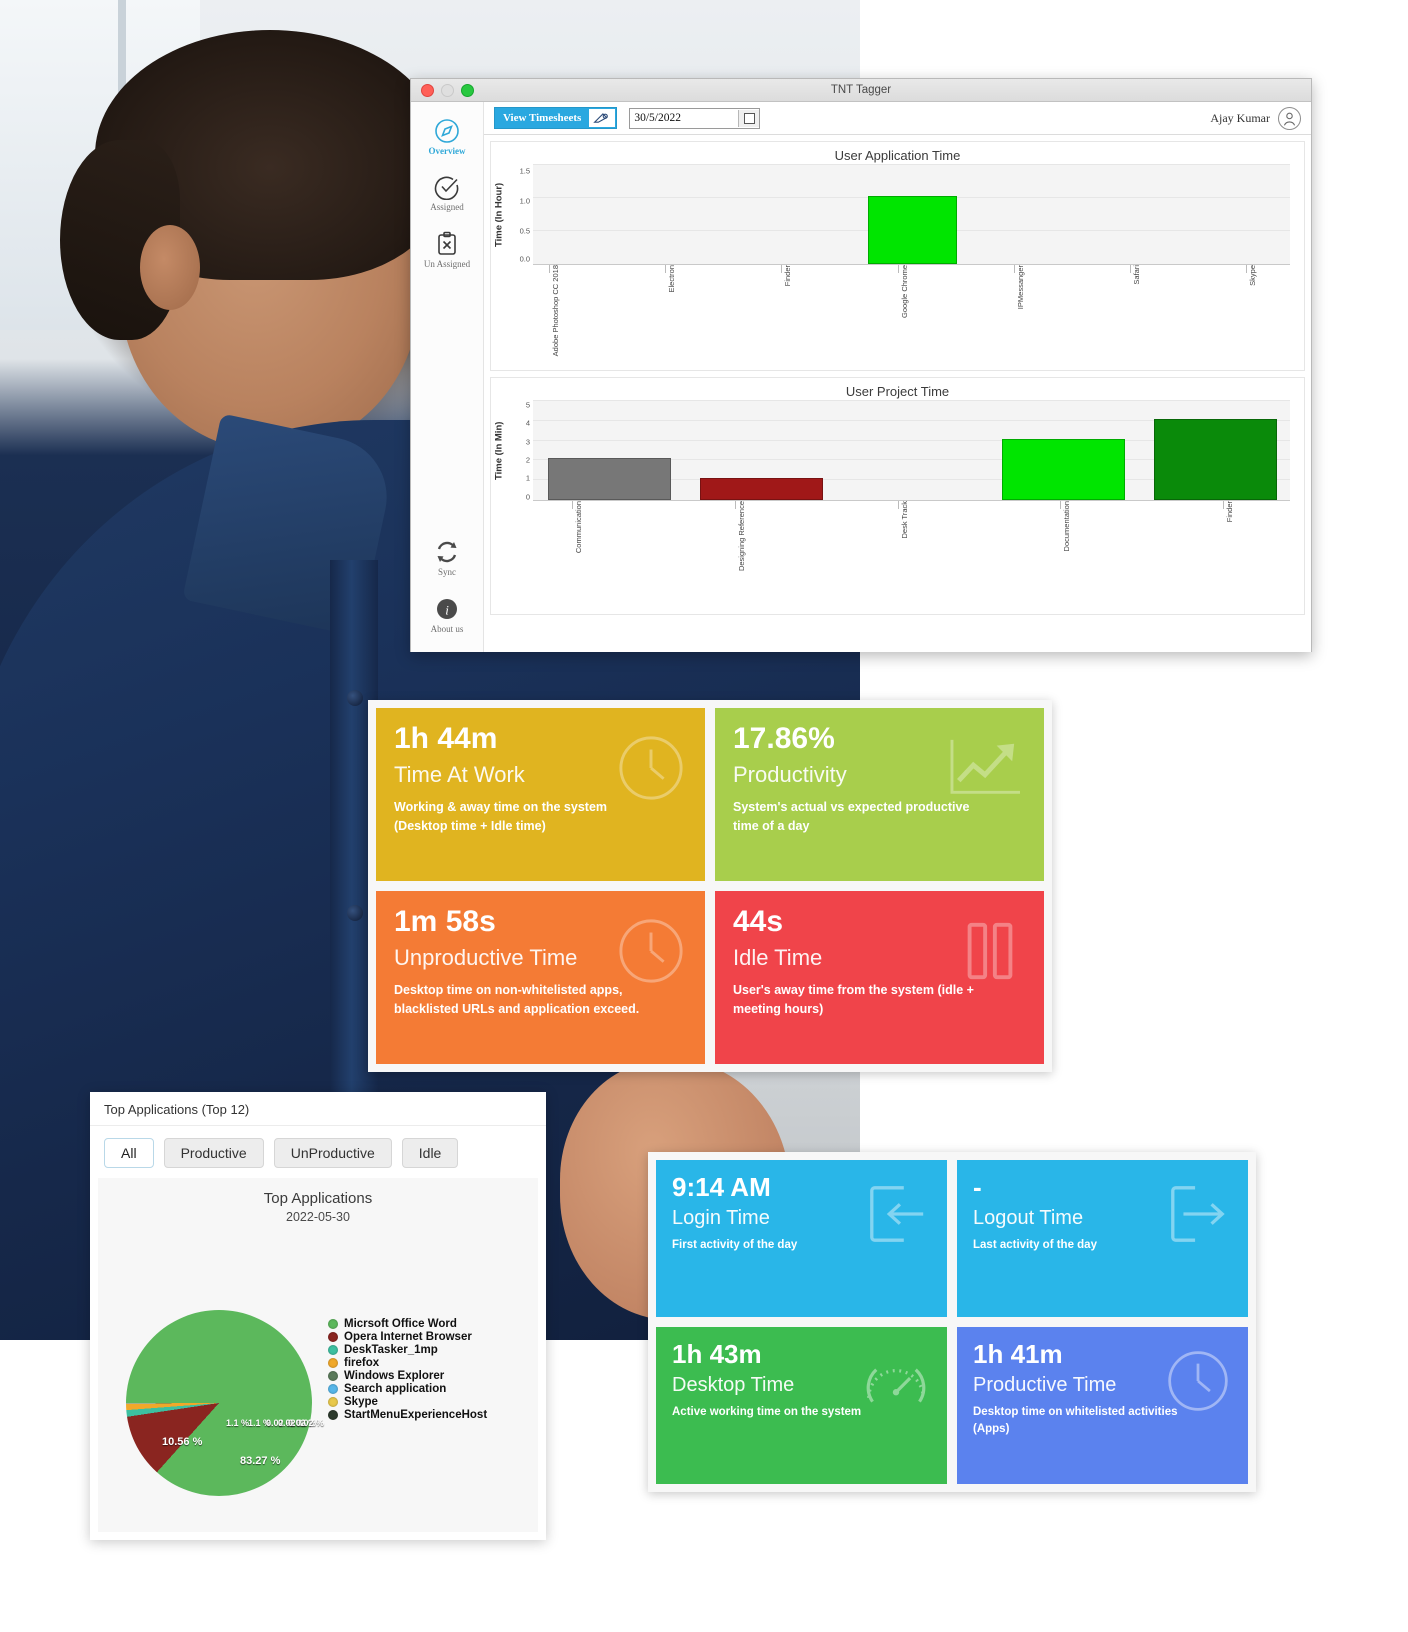 The image size is (1408, 1632). I want to click on user-name: Ajay Kumar, so click(1240, 117).